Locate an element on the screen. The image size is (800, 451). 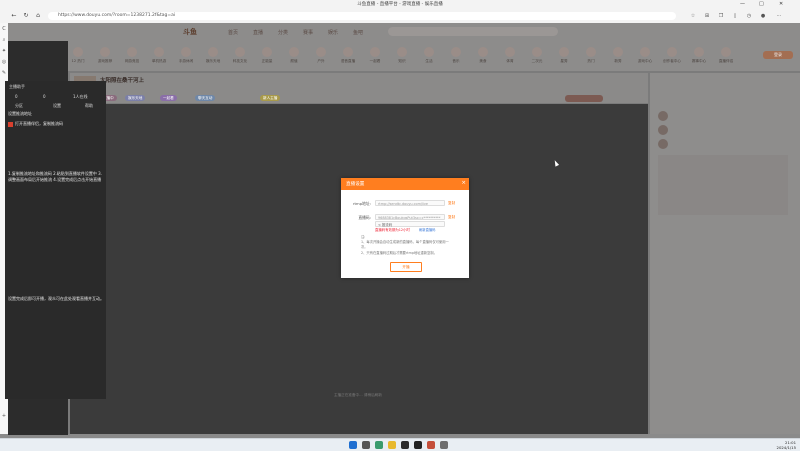
category-item: 网游竞技 is located at coordinates (132, 55).